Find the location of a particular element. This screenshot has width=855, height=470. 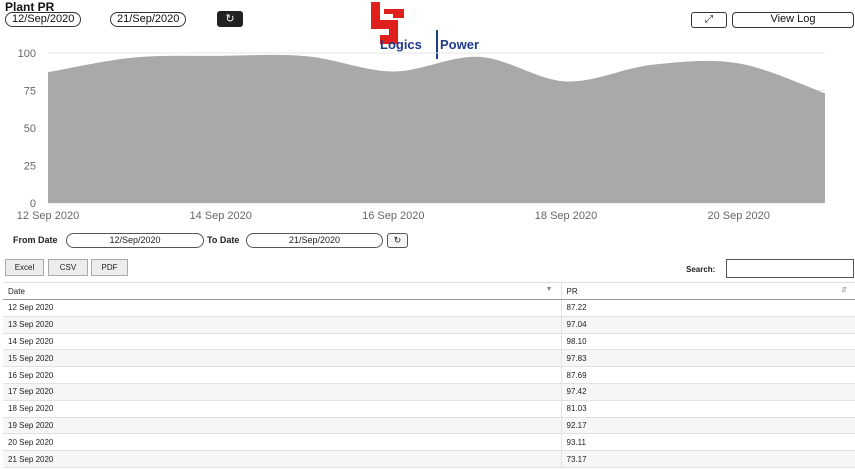

date-to-pill: 21/Sep/2020 is located at coordinates (148, 19).